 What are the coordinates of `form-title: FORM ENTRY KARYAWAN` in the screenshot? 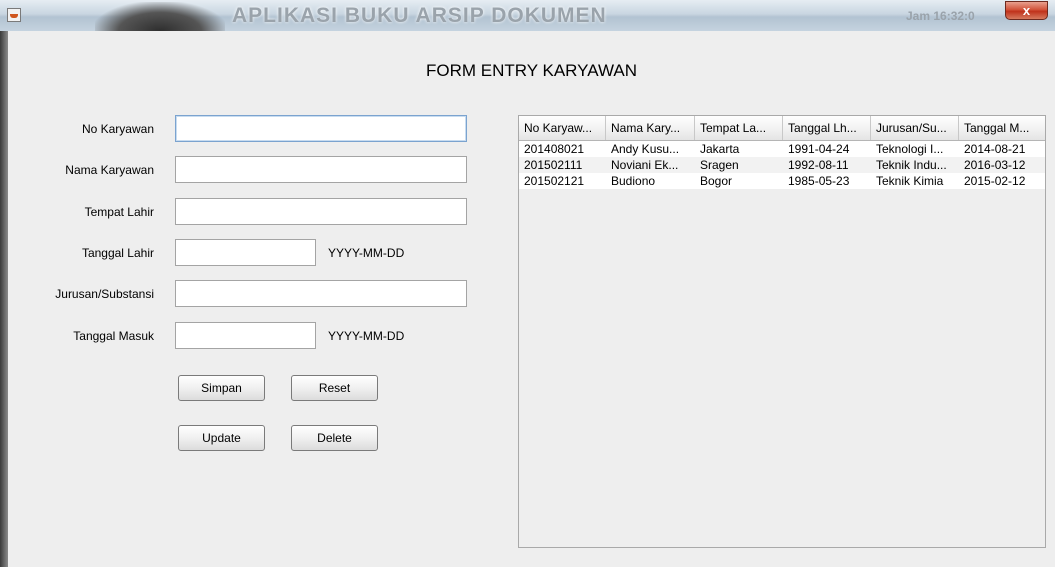 It's located at (531, 70).